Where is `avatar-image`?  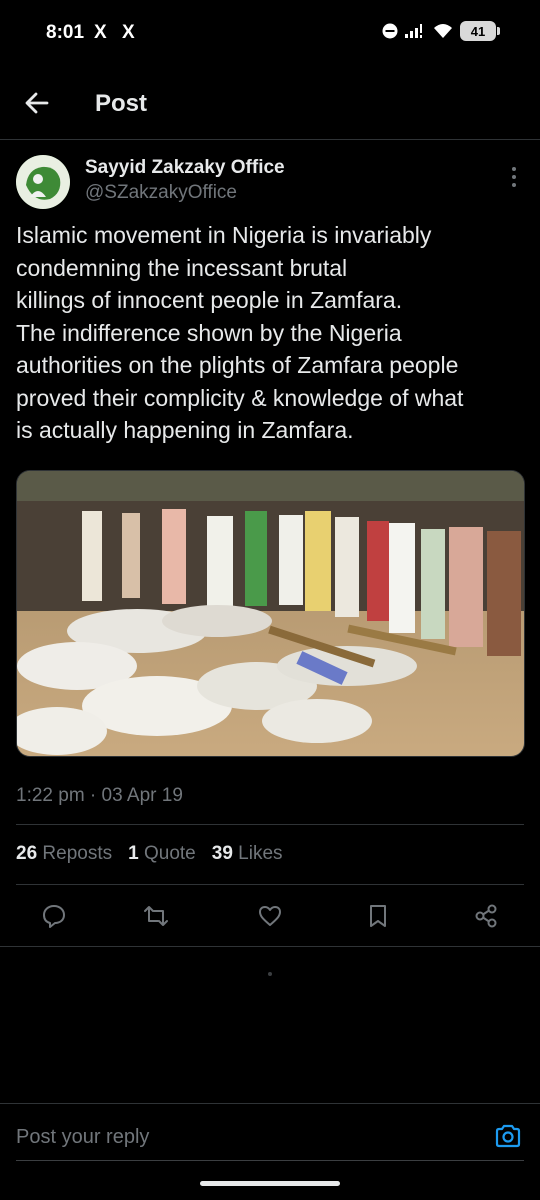 avatar-image is located at coordinates (43, 182).